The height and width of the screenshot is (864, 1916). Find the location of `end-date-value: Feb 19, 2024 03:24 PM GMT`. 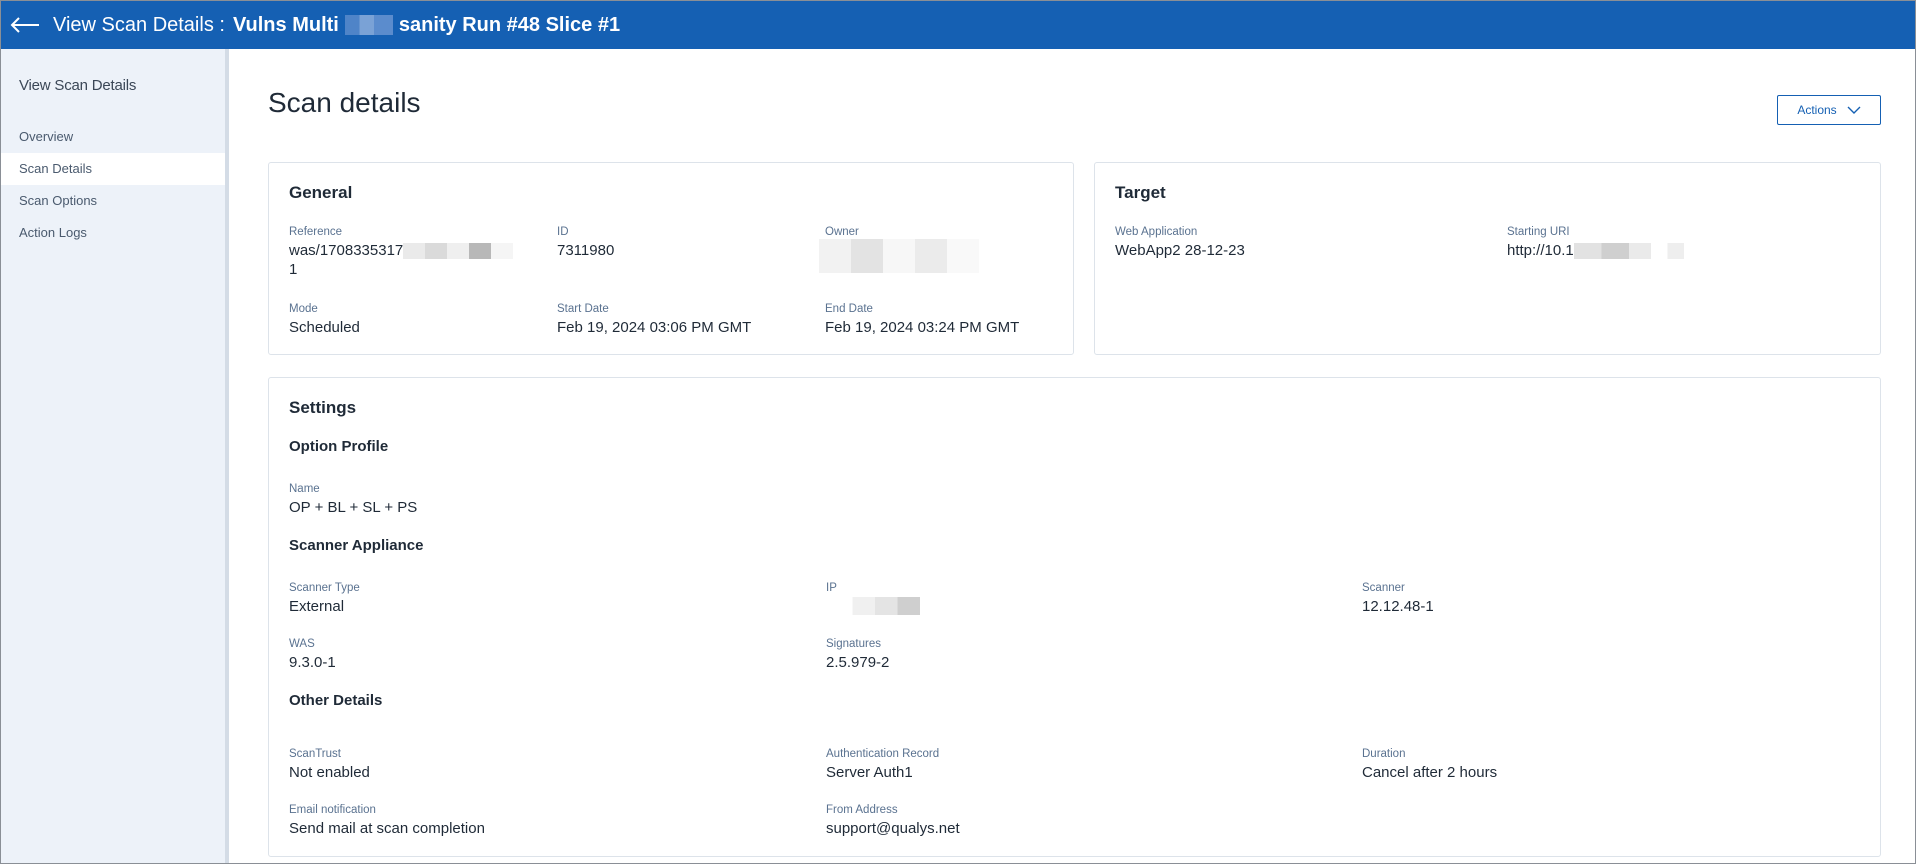

end-date-value: Feb 19, 2024 03:24 PM GMT is located at coordinates (922, 327).